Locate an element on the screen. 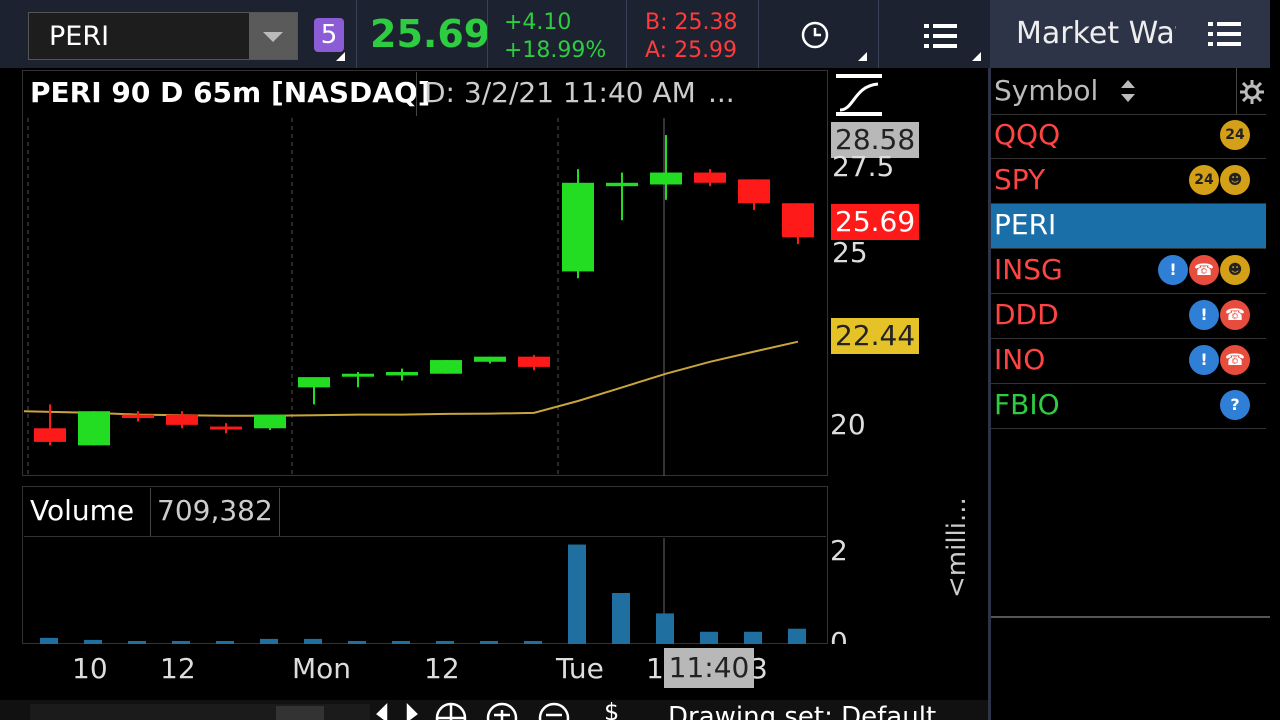 The width and height of the screenshot is (1280, 720). time-label: Mon is located at coordinates (322, 668).